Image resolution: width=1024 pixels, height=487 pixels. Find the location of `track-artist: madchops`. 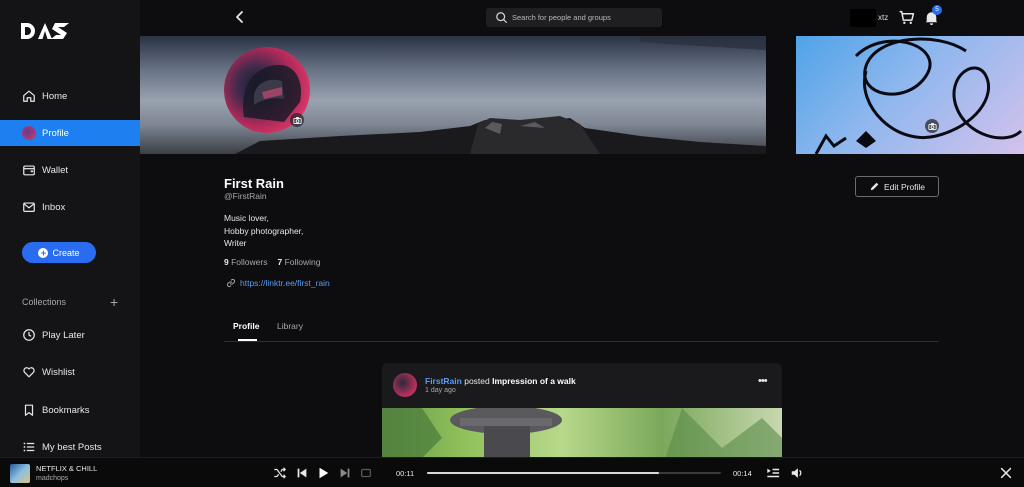

track-artist: madchops is located at coordinates (52, 478).